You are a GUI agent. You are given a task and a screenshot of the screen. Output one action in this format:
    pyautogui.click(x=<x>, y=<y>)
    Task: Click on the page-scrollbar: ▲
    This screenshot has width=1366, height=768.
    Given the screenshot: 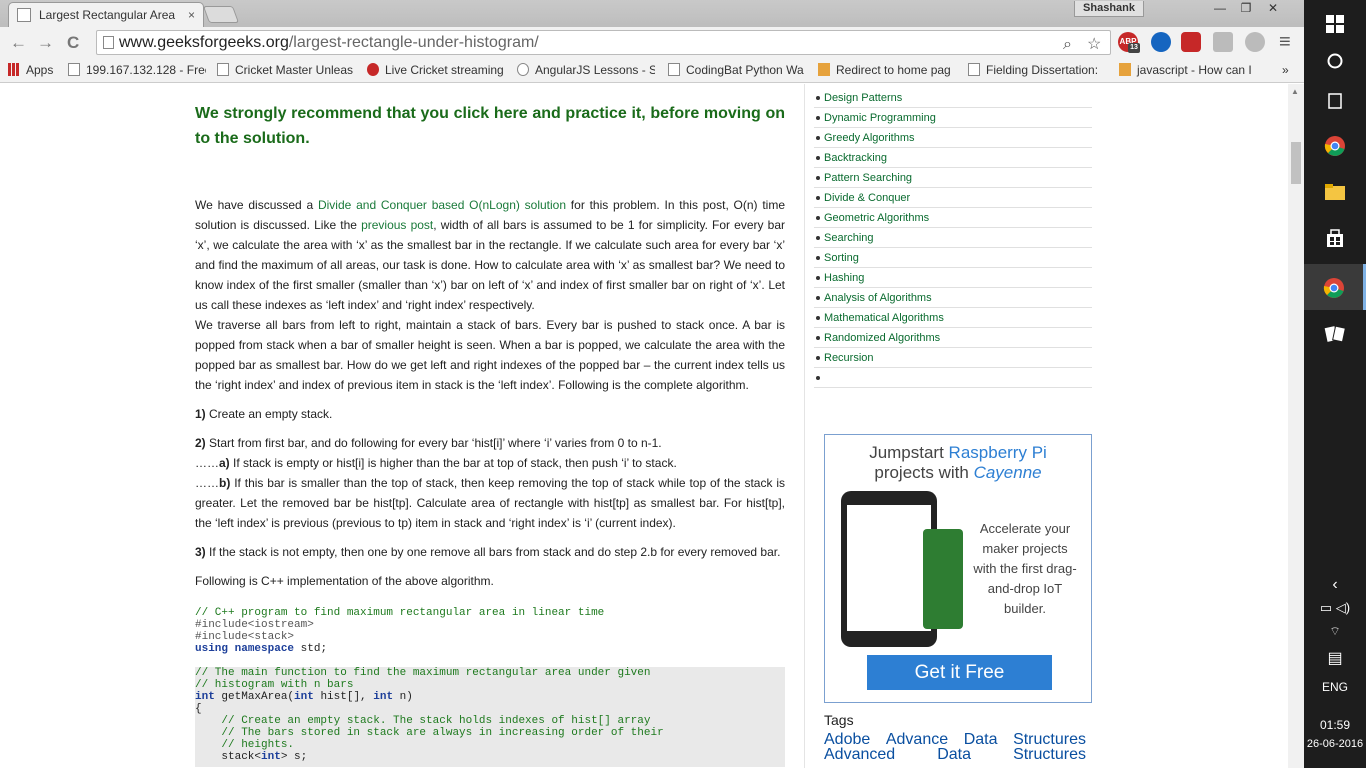 What is the action you would take?
    pyautogui.click(x=1296, y=426)
    